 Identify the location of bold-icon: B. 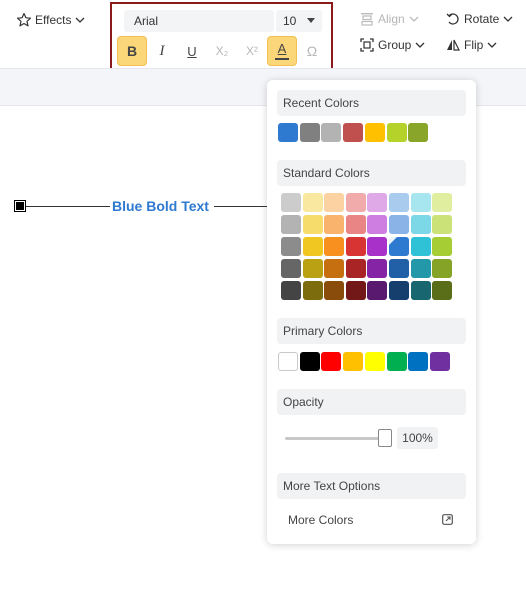
(132, 51).